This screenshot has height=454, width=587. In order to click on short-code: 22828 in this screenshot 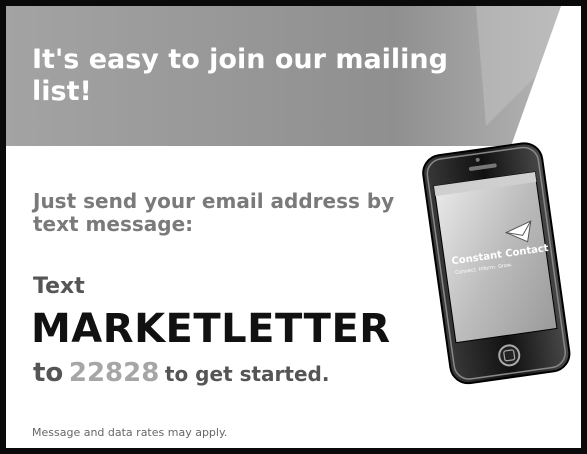, I will do `click(114, 373)`.